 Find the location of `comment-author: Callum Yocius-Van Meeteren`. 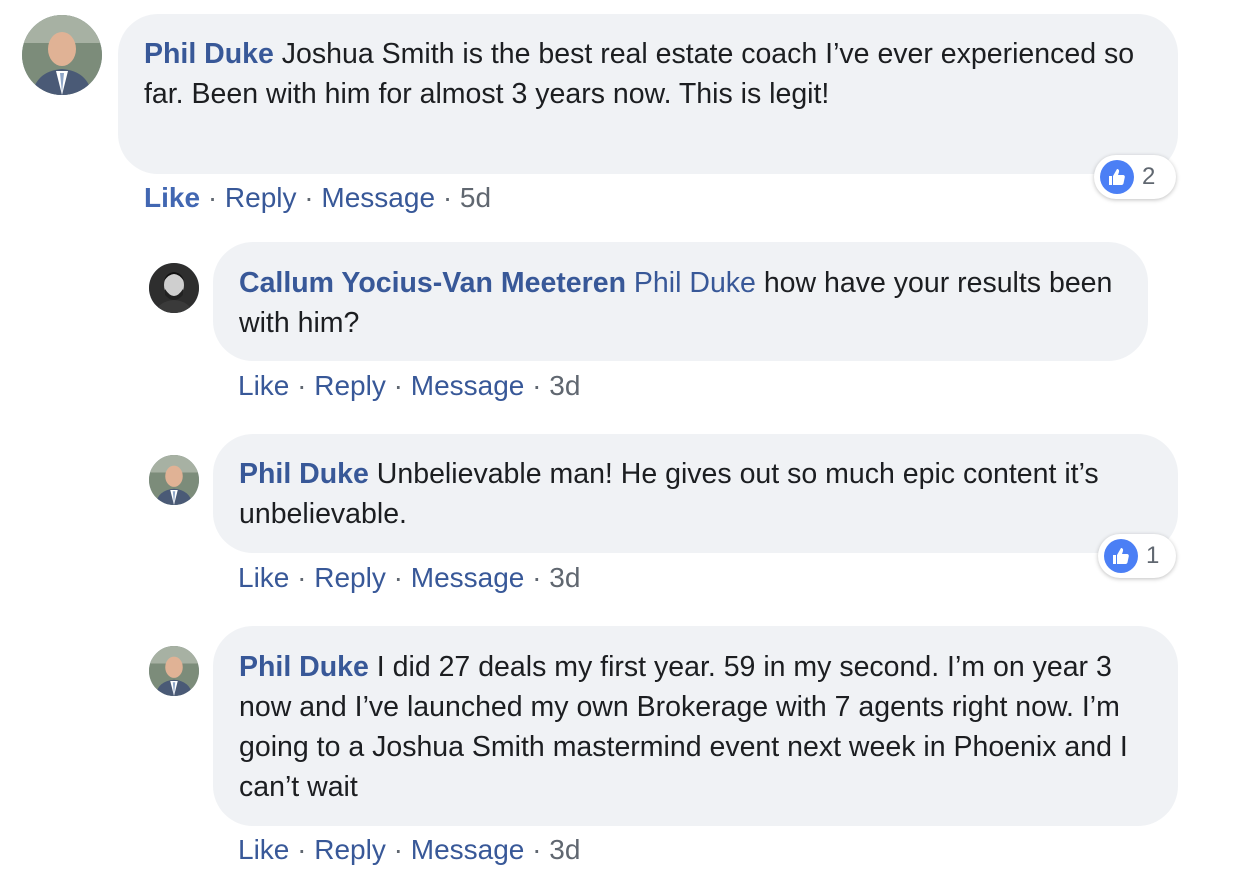

comment-author: Callum Yocius-Van Meeteren is located at coordinates (432, 283).